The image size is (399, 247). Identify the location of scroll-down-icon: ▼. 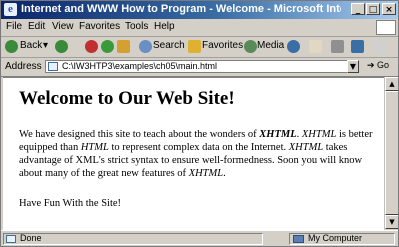
(391, 222).